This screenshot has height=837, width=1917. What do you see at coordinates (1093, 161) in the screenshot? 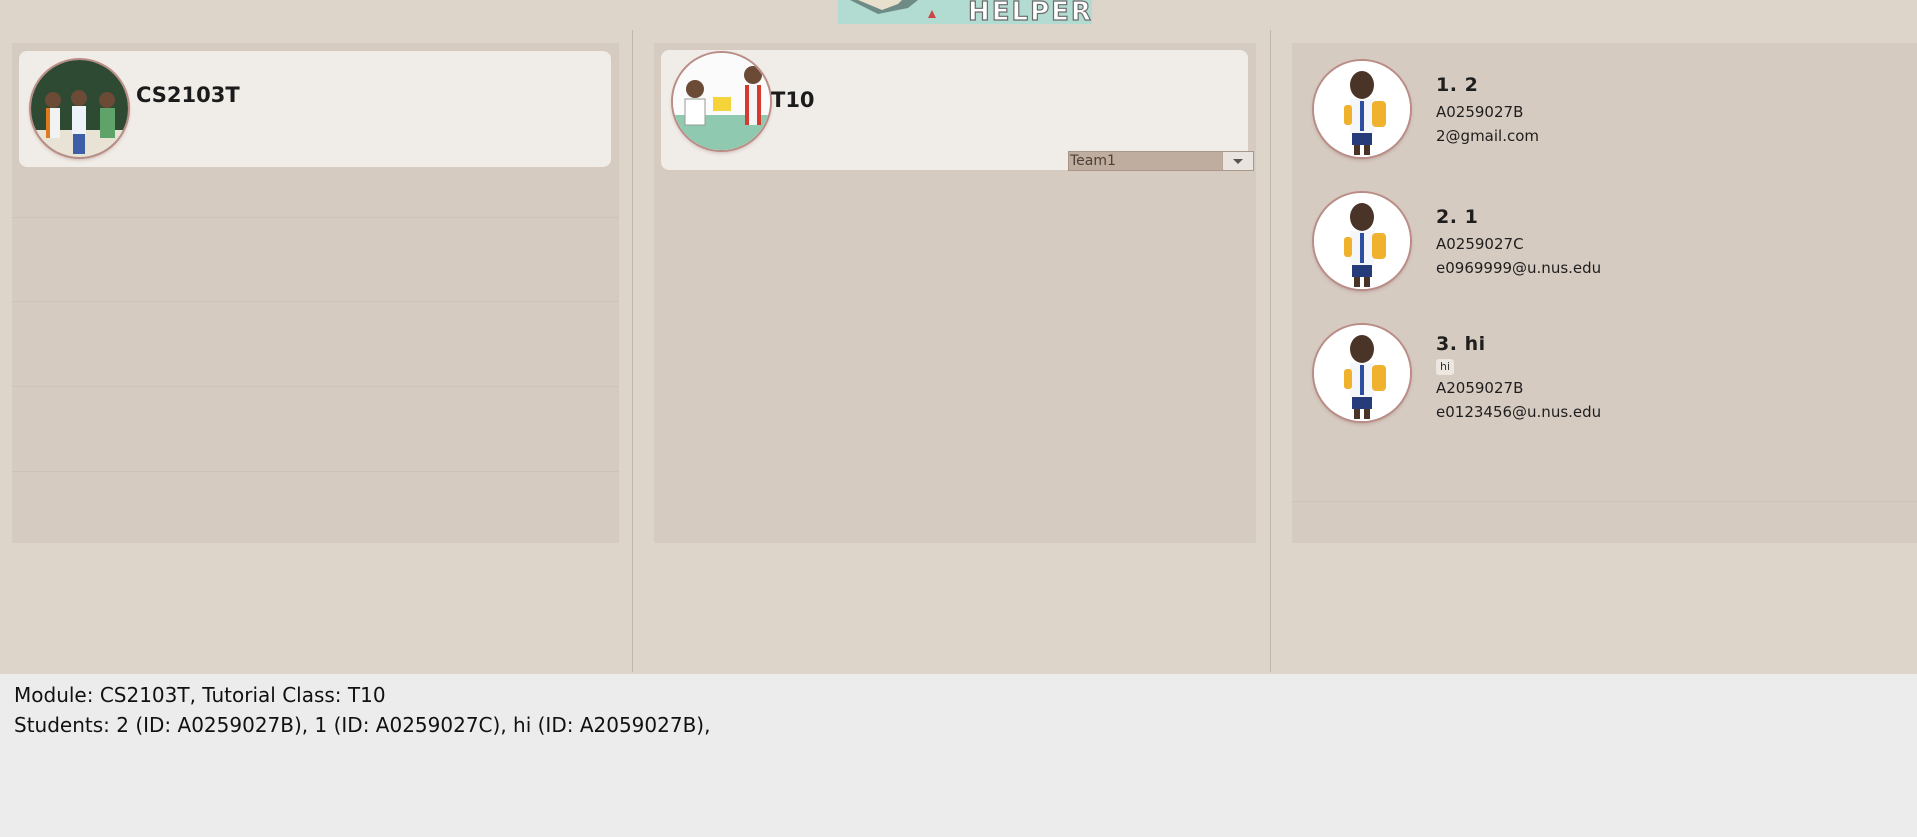
I see `team-dropdown-value: Team1` at bounding box center [1093, 161].